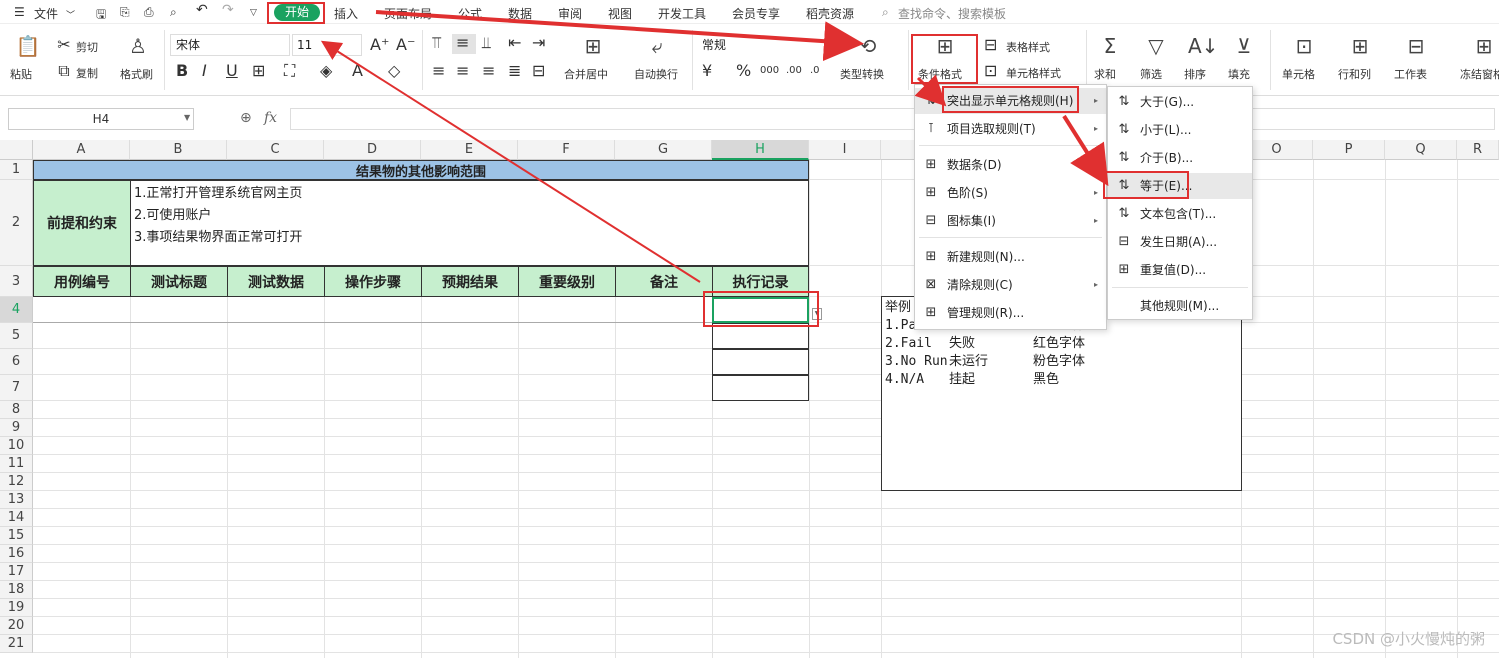 The width and height of the screenshot is (1499, 658). Describe the element at coordinates (202, 10) in the screenshot. I see `undo-icon: ↶` at that location.